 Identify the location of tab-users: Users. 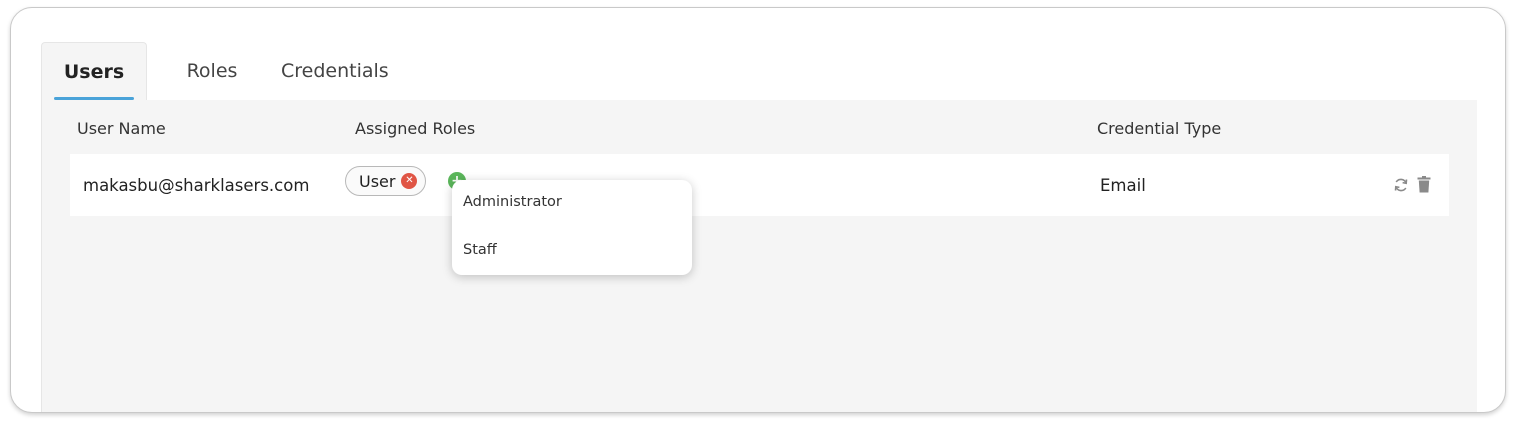
(94, 71).